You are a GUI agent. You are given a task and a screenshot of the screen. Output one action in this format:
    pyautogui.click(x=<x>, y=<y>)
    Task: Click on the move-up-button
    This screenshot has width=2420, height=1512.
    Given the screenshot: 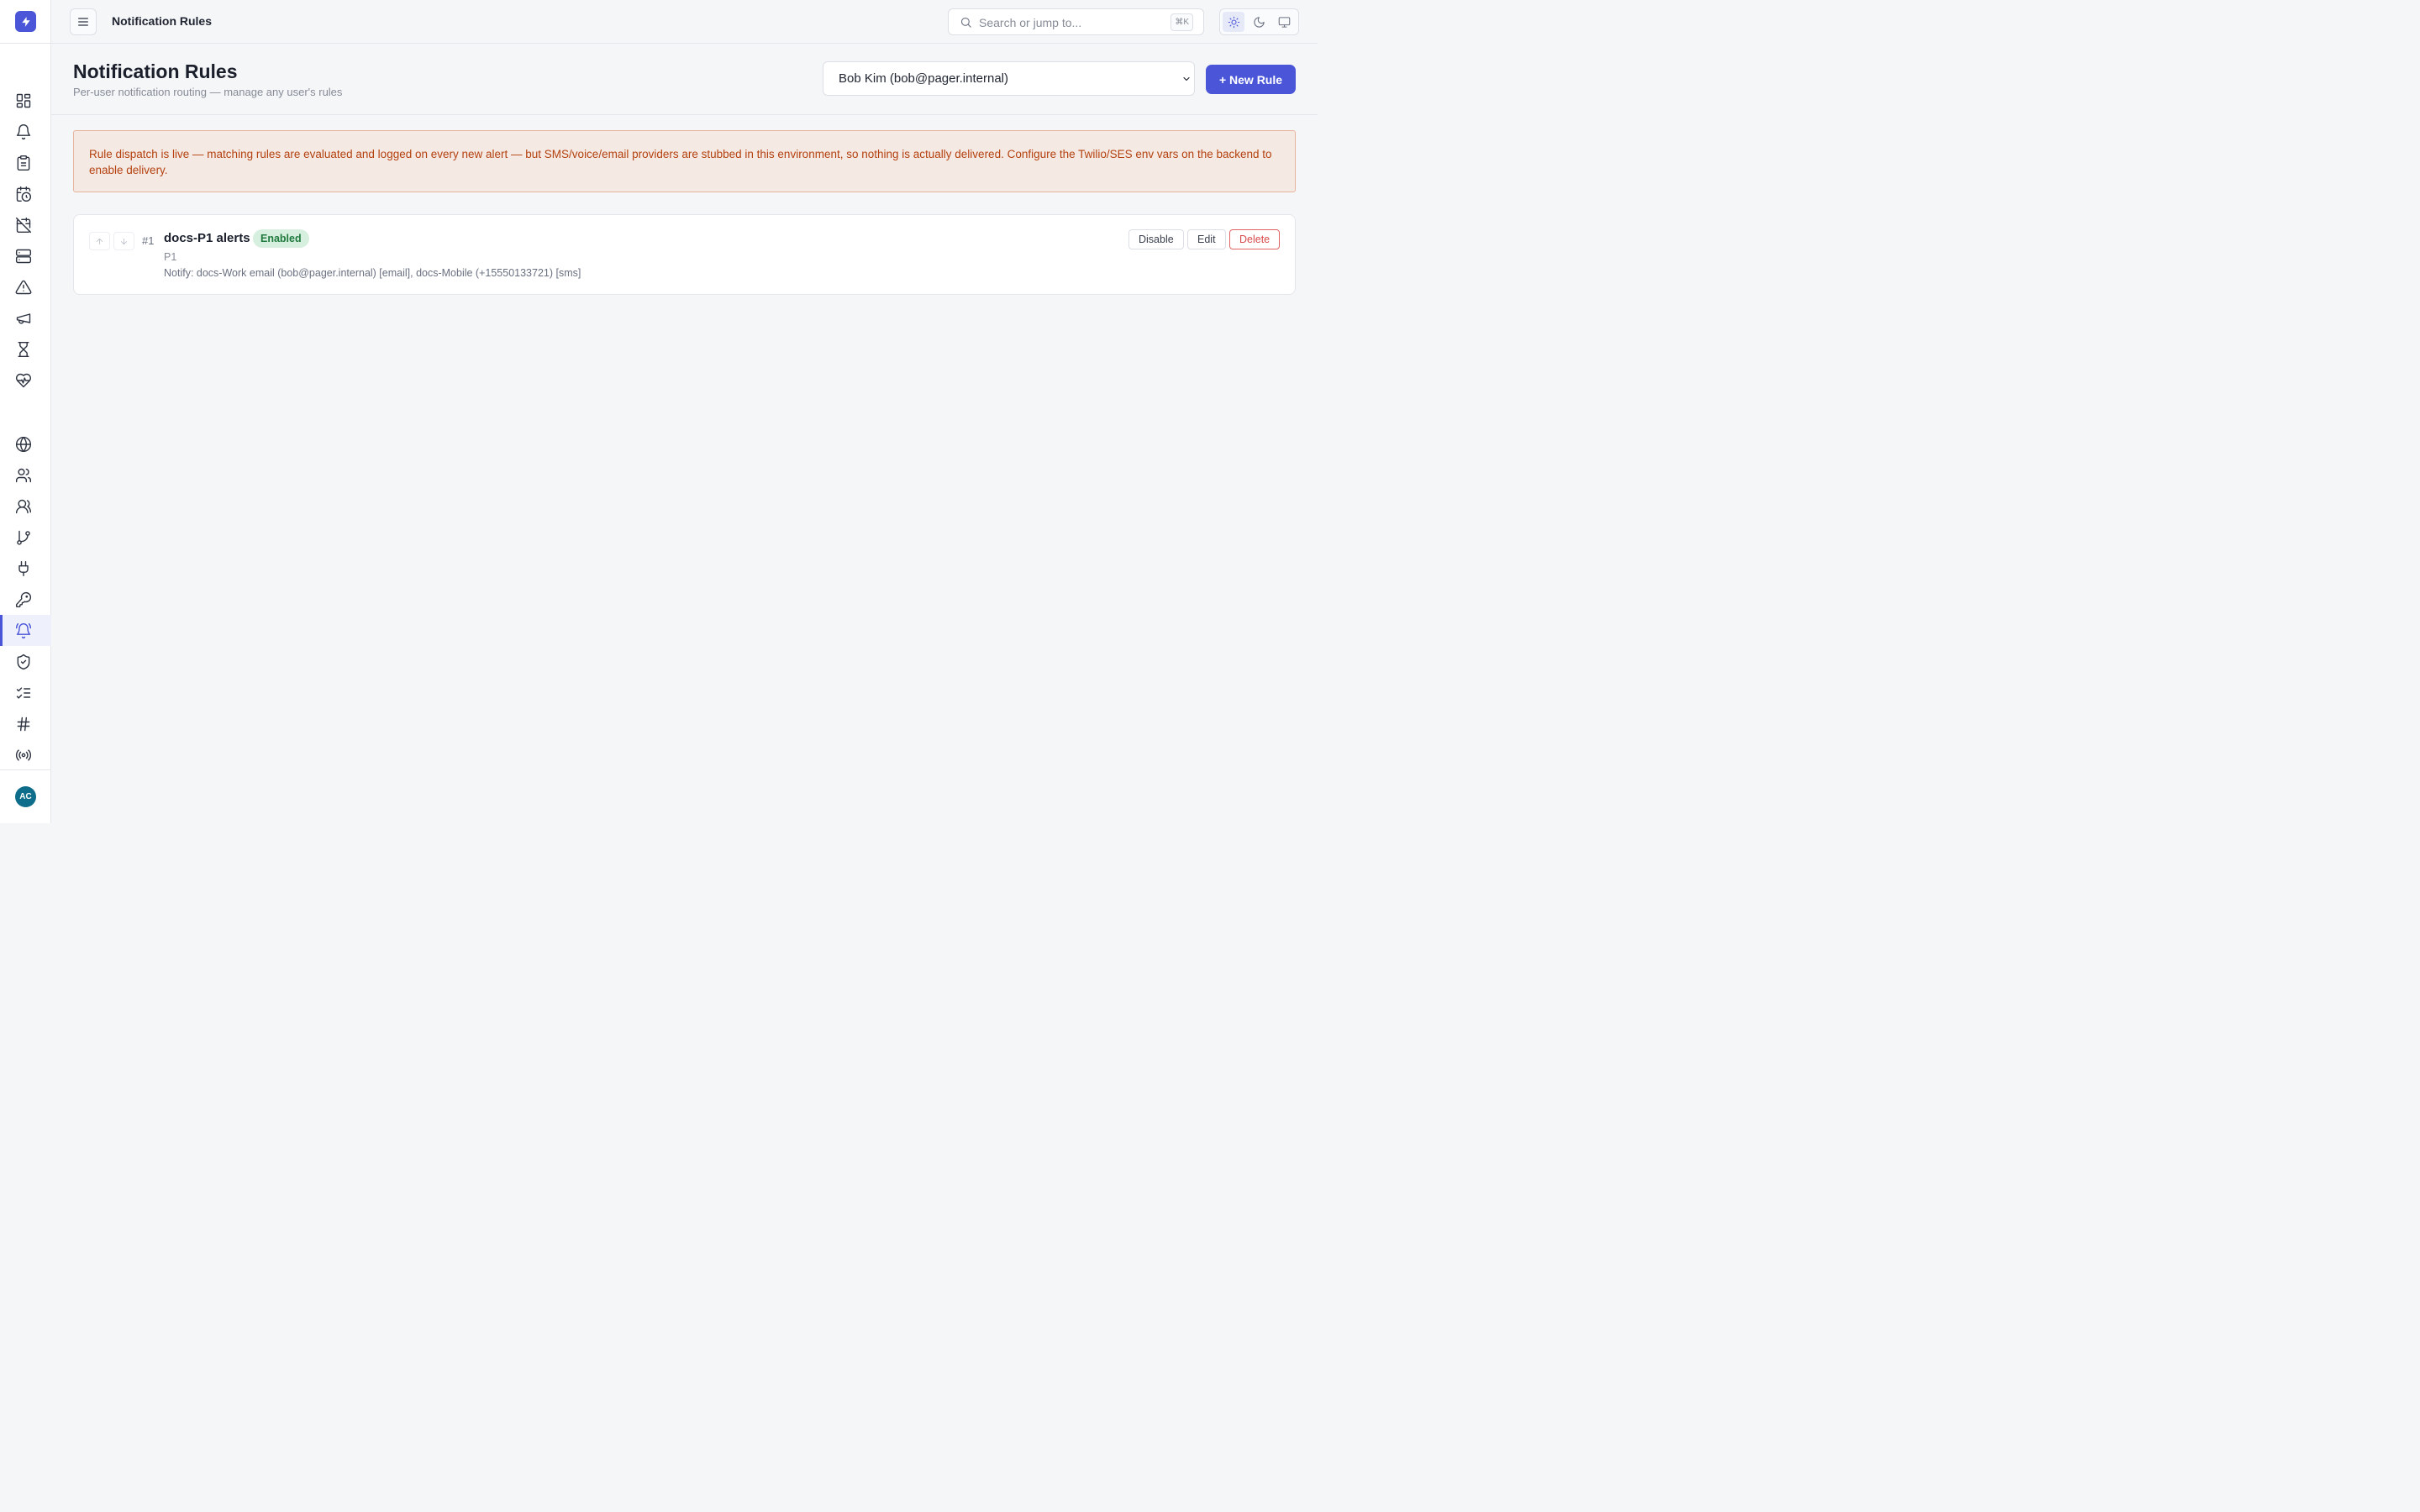 What is the action you would take?
    pyautogui.click(x=99, y=241)
    